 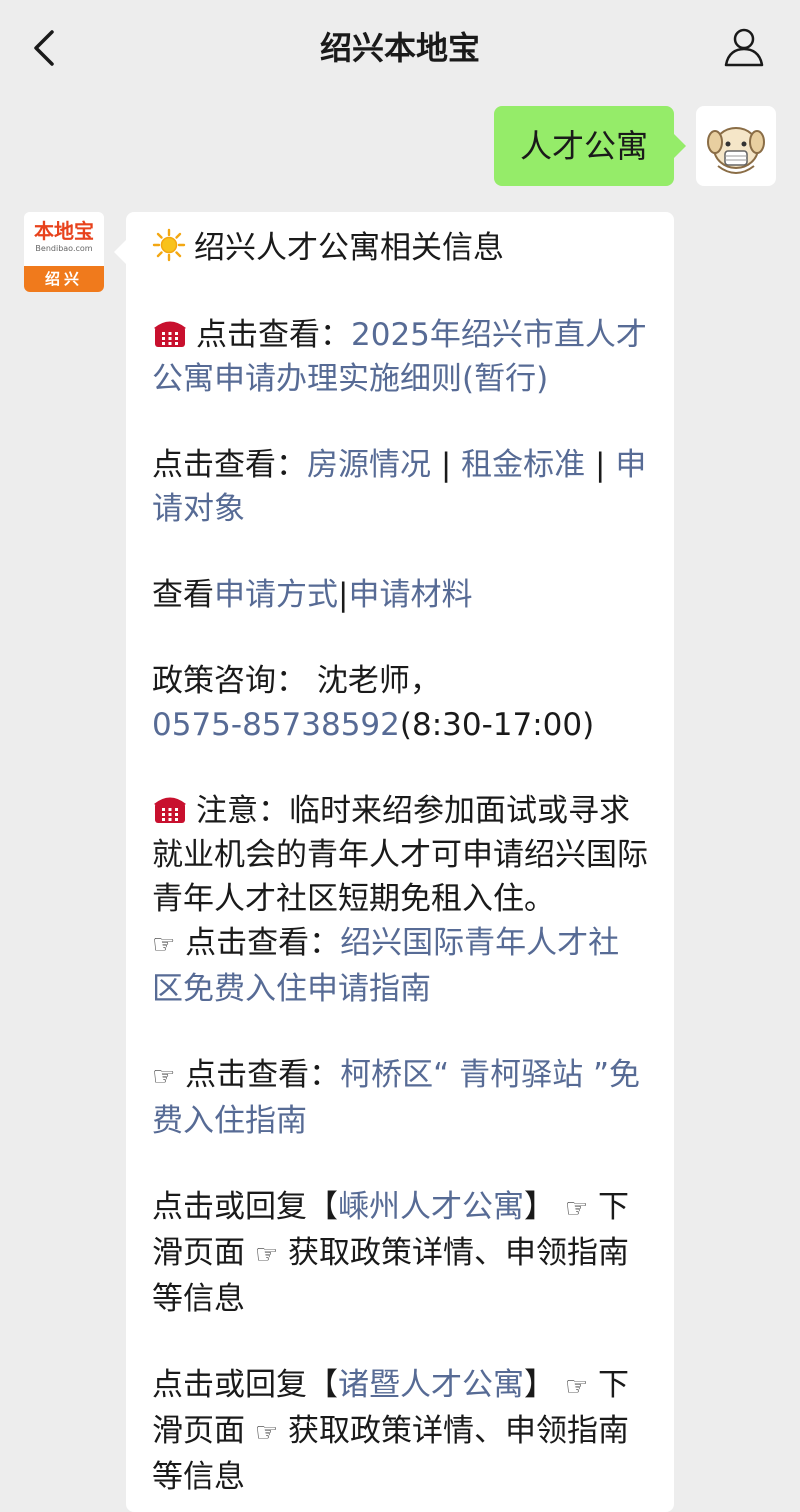 What do you see at coordinates (736, 150) in the screenshot?
I see `dog-avatar-icon` at bounding box center [736, 150].